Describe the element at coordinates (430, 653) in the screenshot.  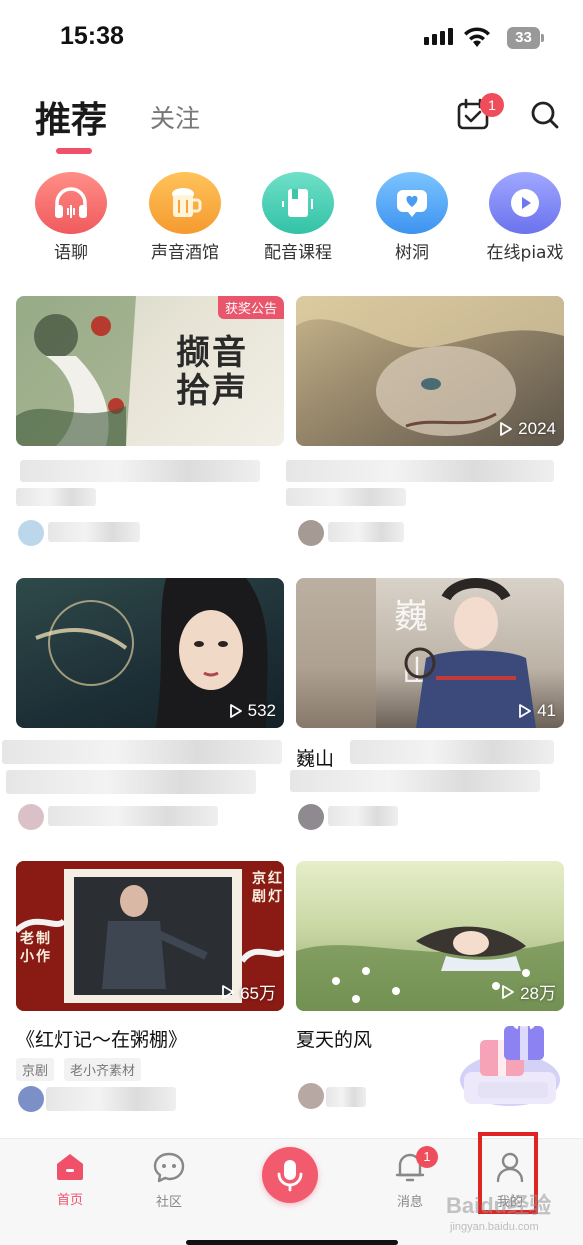
I see `card-thumbnail: 巍 山 41` at that location.